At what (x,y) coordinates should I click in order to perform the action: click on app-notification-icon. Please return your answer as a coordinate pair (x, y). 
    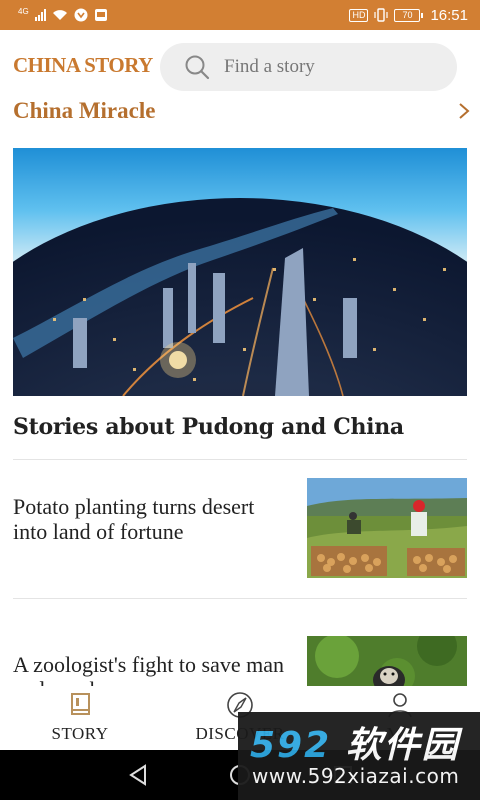
    Looking at the image, I should click on (100, 15).